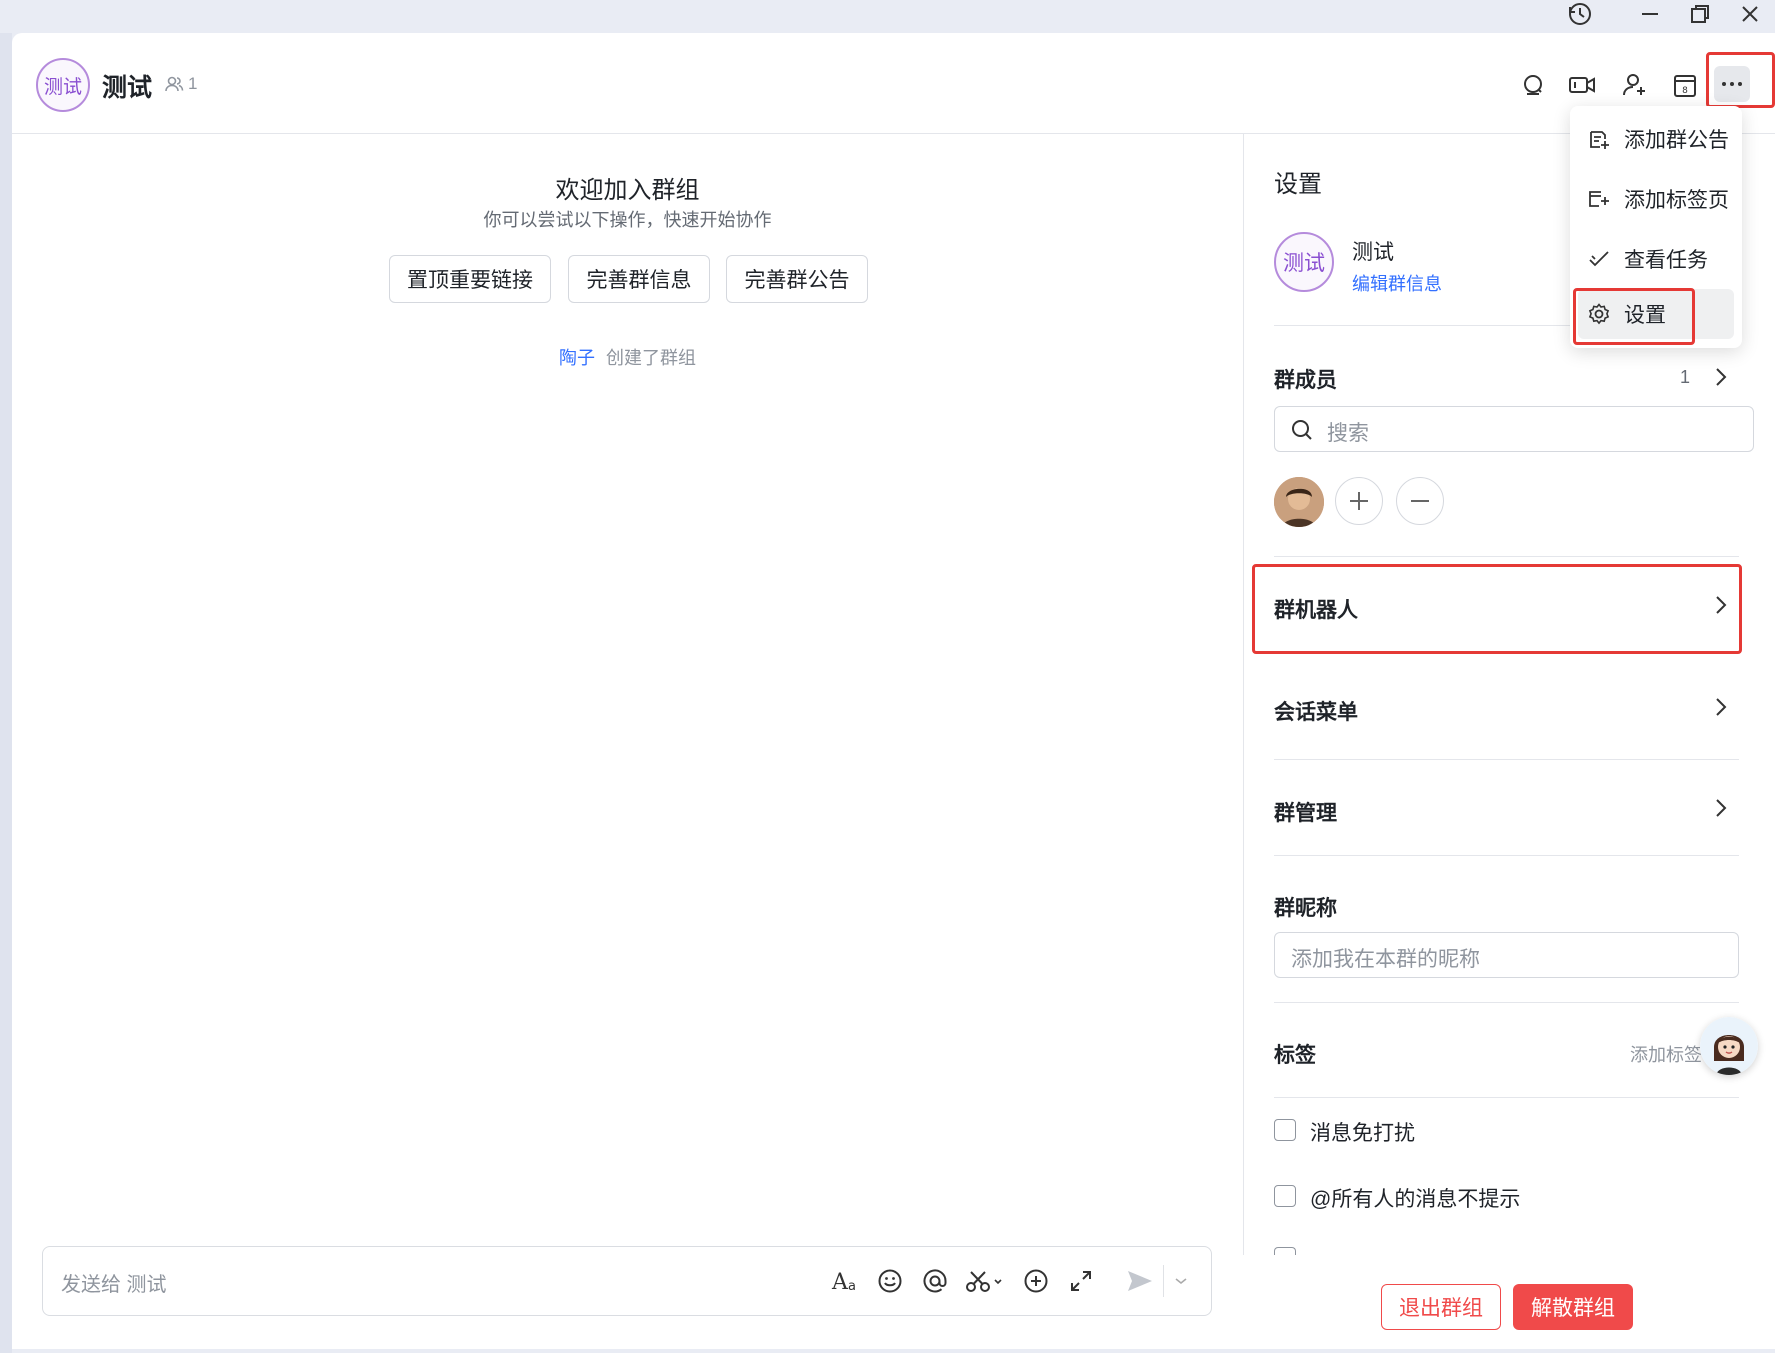 The height and width of the screenshot is (1353, 1775). Describe the element at coordinates (127, 86) in the screenshot. I see `group-name: 测试` at that location.